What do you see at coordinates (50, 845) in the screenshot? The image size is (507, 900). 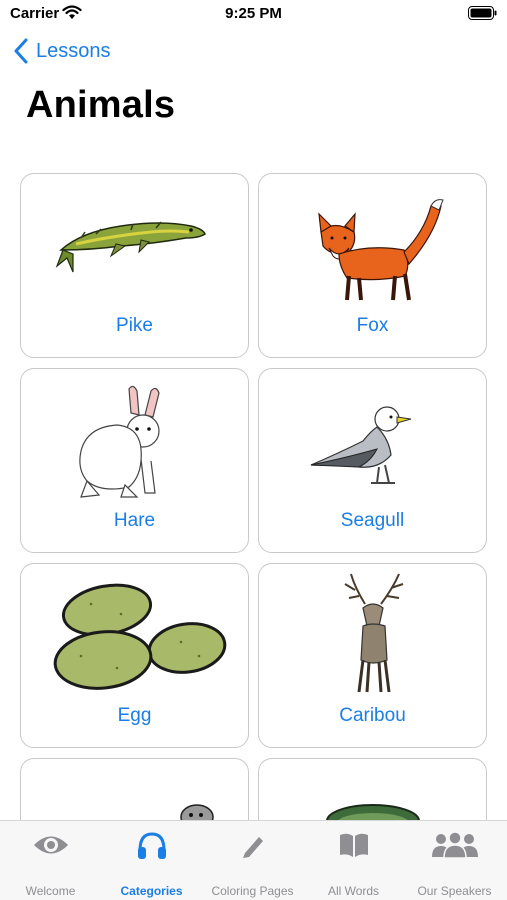 I see `eye-icon` at bounding box center [50, 845].